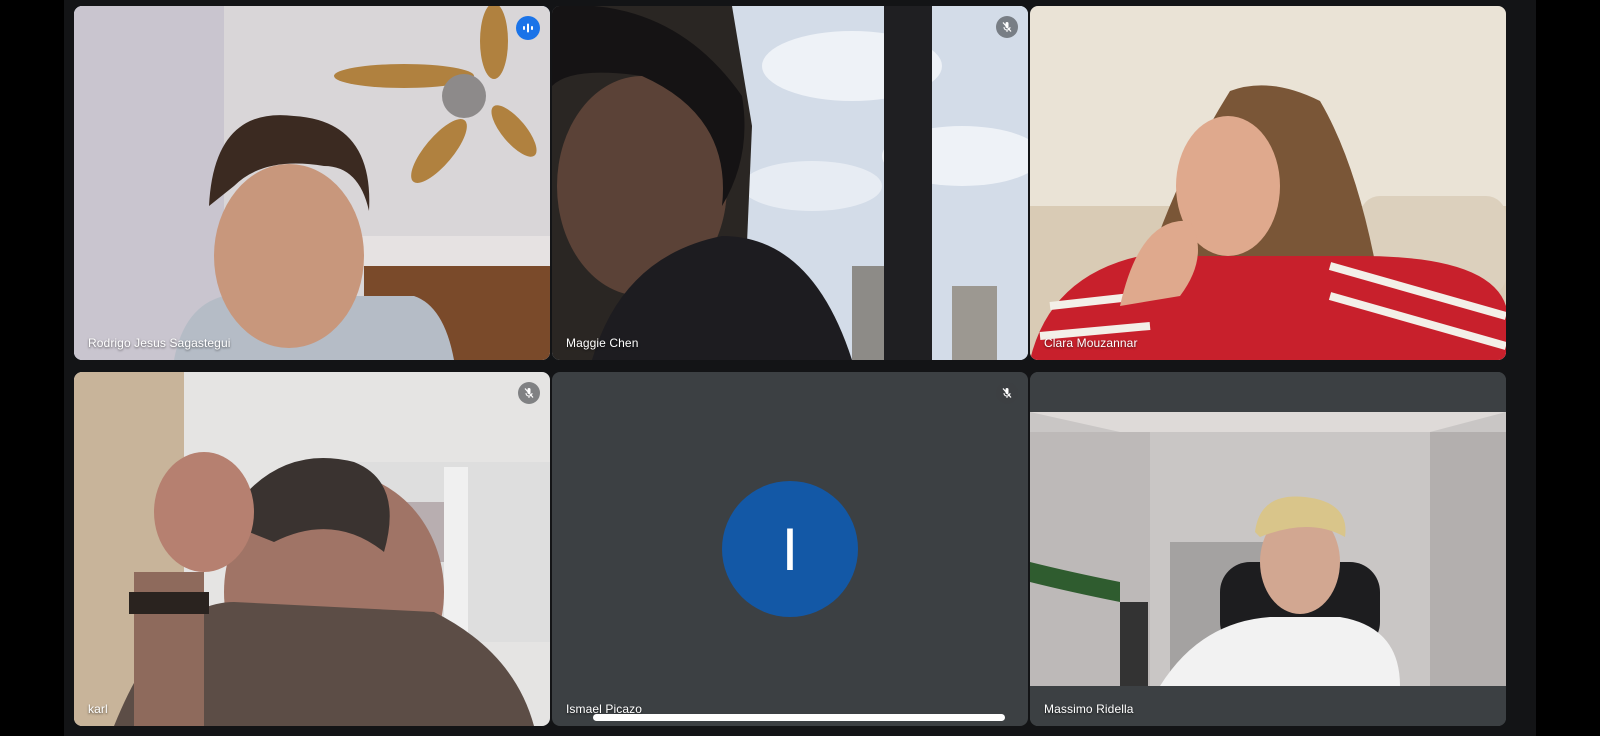 Image resolution: width=1600 pixels, height=736 pixels. I want to click on participant-name: Maggie Chen, so click(602, 343).